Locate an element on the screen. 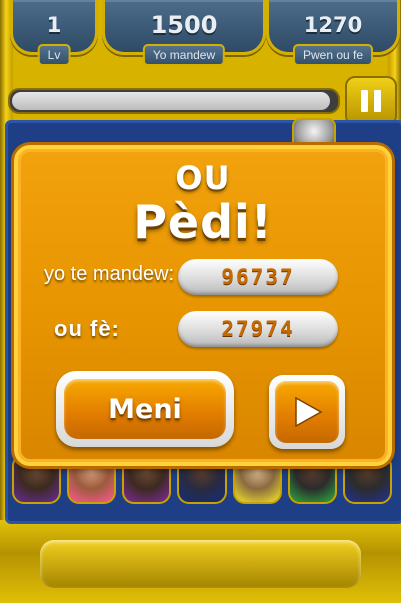 This screenshot has width=401, height=603. progress-fill is located at coordinates (171, 101).